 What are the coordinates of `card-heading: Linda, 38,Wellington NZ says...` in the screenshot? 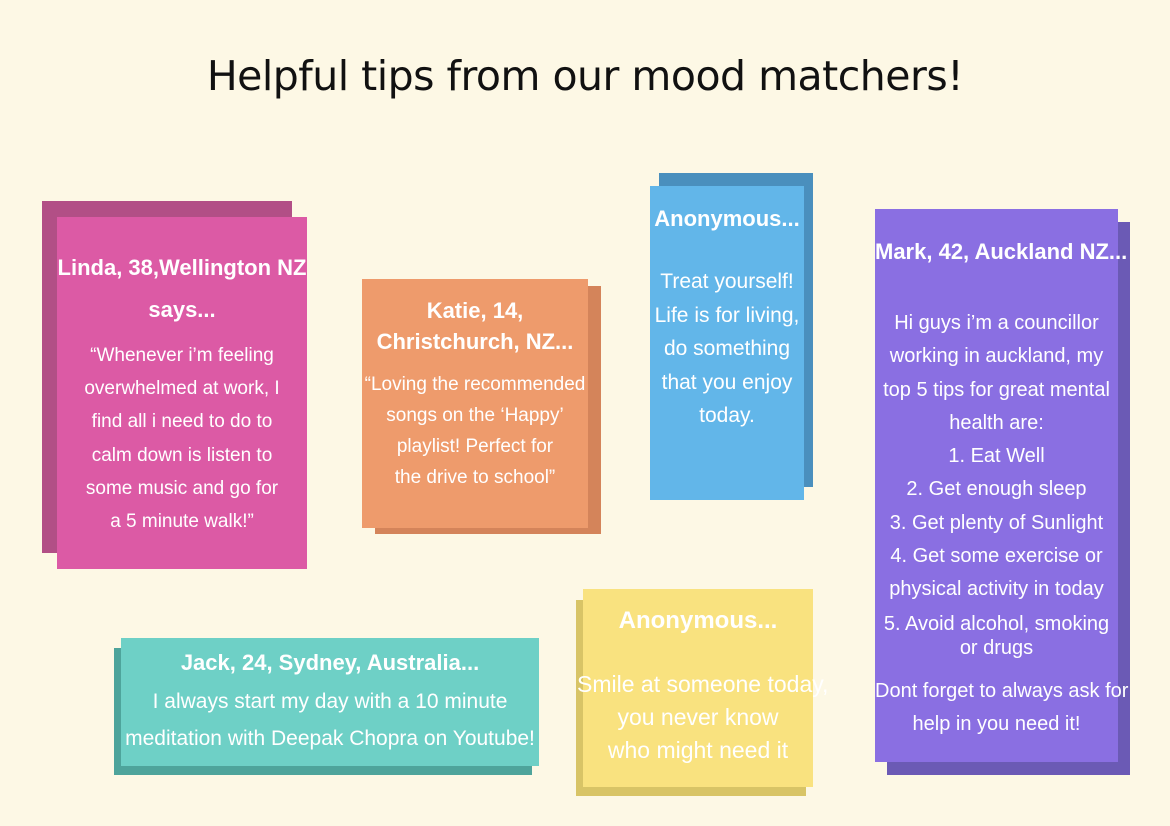 It's located at (182, 288).